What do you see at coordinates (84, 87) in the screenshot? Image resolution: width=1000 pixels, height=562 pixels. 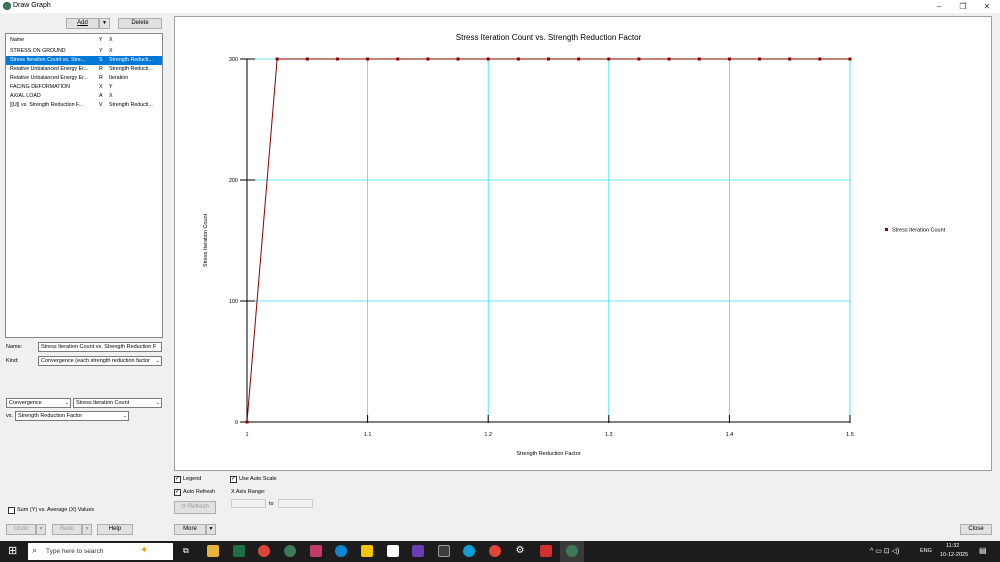 I see `list-item: FACING DEFORMATION X Y` at bounding box center [84, 87].